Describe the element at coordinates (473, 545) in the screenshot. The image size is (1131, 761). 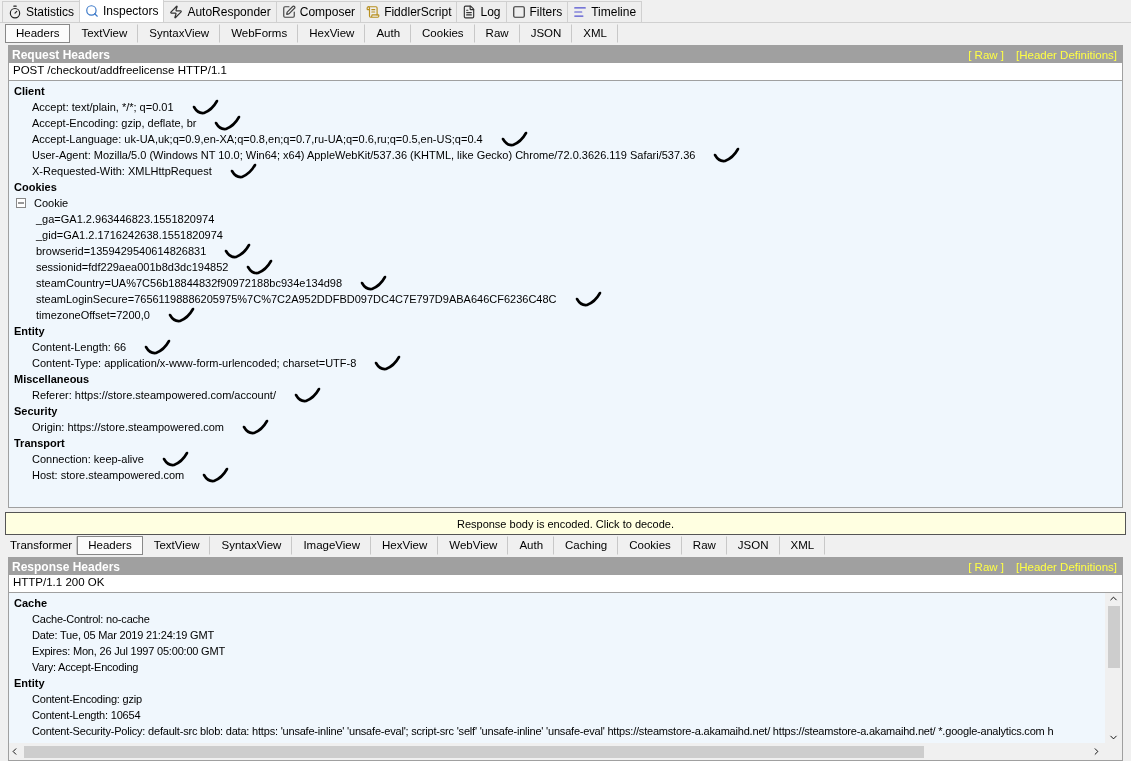
I see `inspector-tab: WebView` at that location.